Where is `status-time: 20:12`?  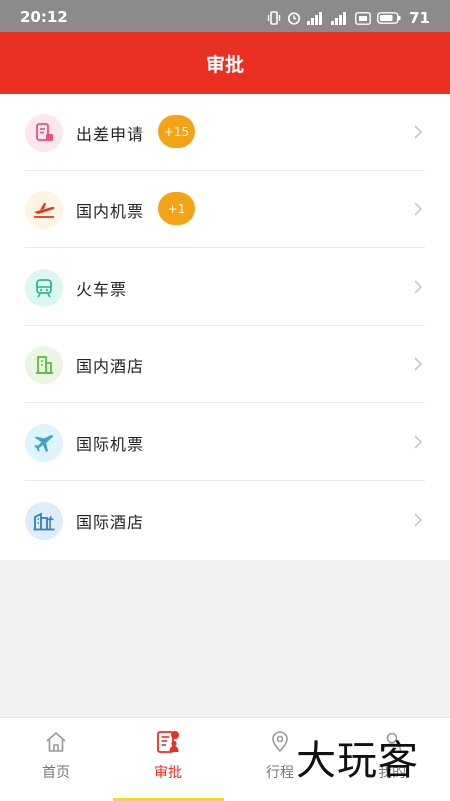 status-time: 20:12 is located at coordinates (44, 17).